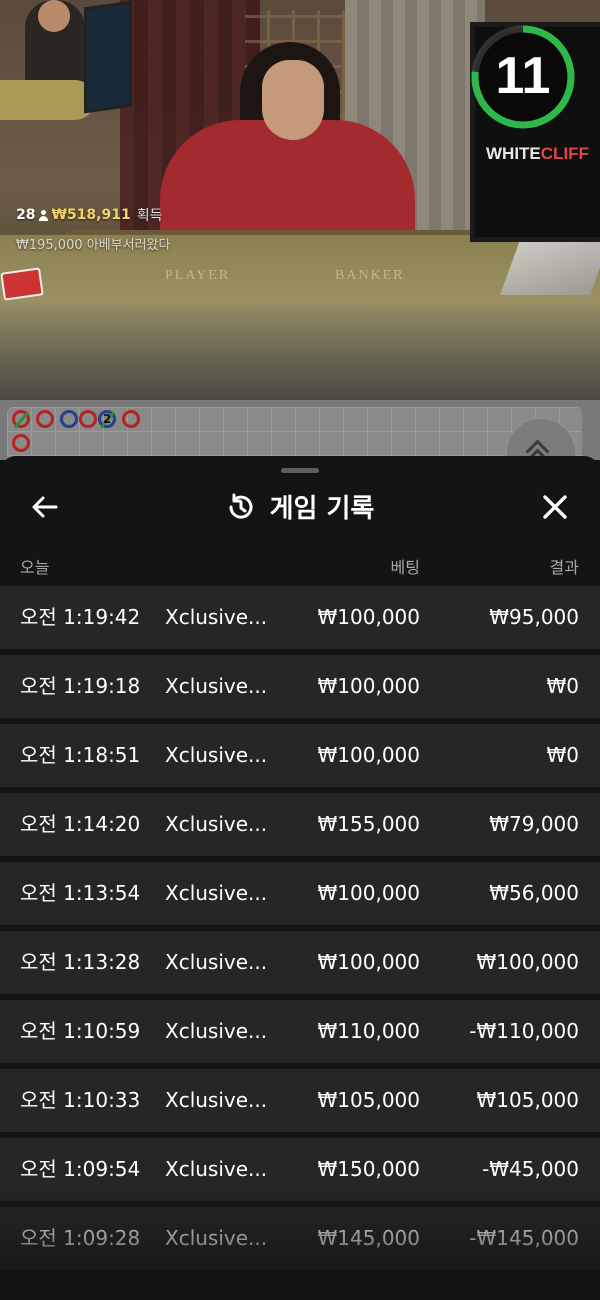 The image size is (600, 1300). I want to click on history-row: 오전 1:18:51 Xclusive... ₩100,000 ₩0, so click(300, 755).